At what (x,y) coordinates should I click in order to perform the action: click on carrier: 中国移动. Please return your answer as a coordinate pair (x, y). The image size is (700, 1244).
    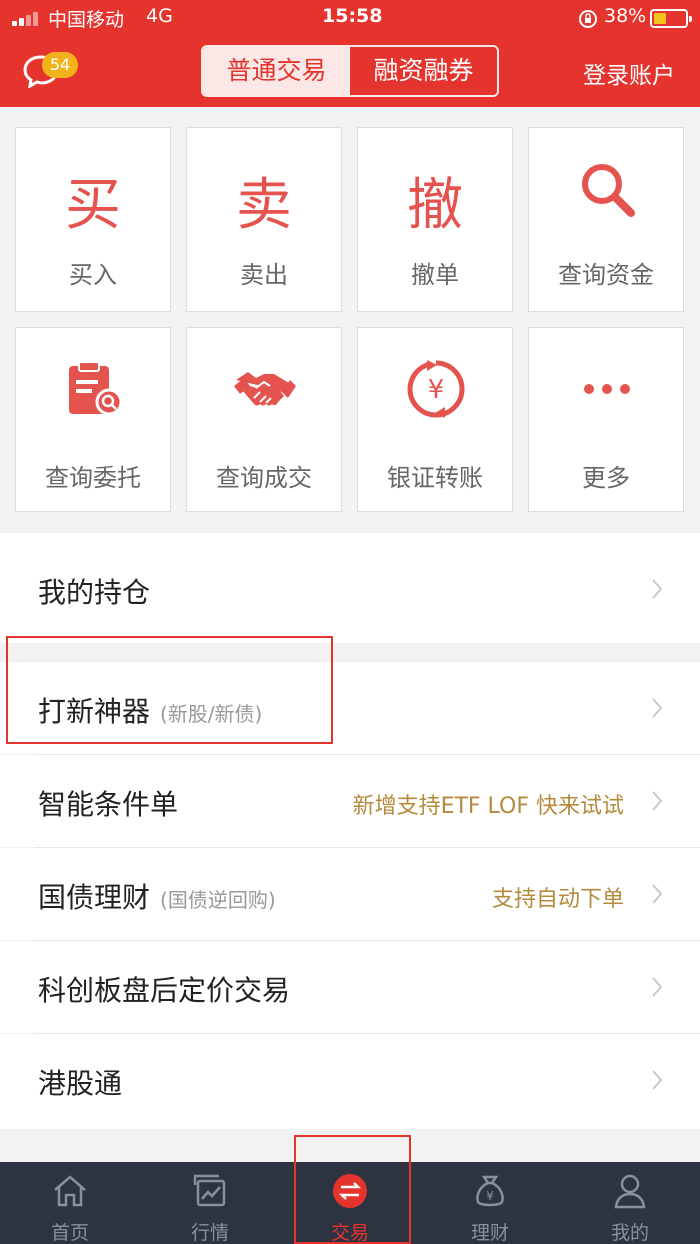
    Looking at the image, I should click on (86, 20).